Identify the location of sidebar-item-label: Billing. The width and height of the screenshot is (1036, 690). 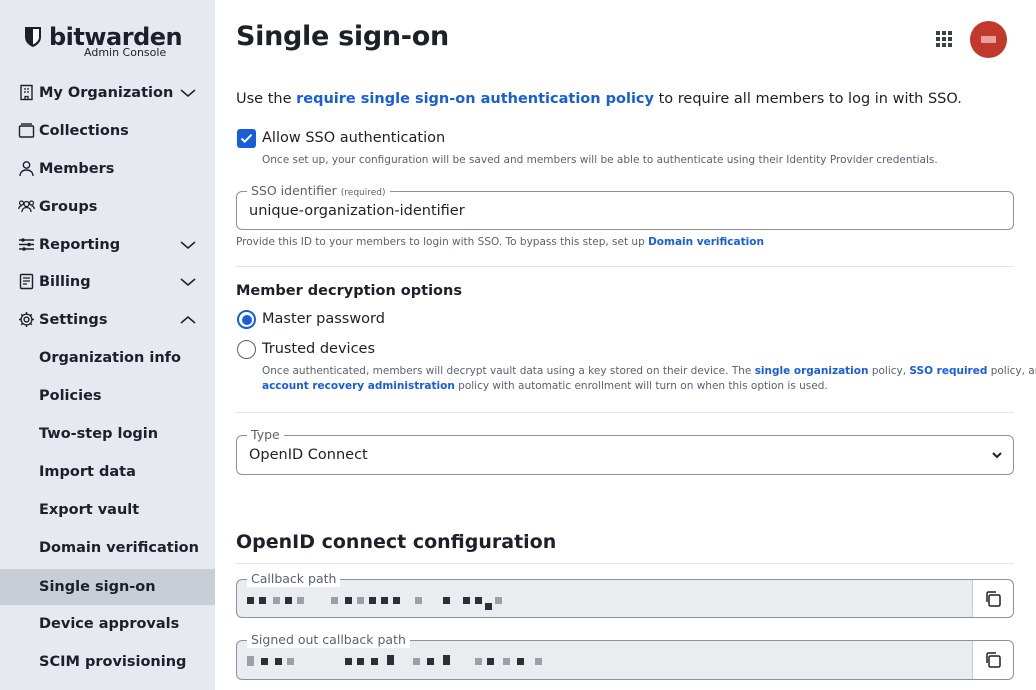
(65, 282).